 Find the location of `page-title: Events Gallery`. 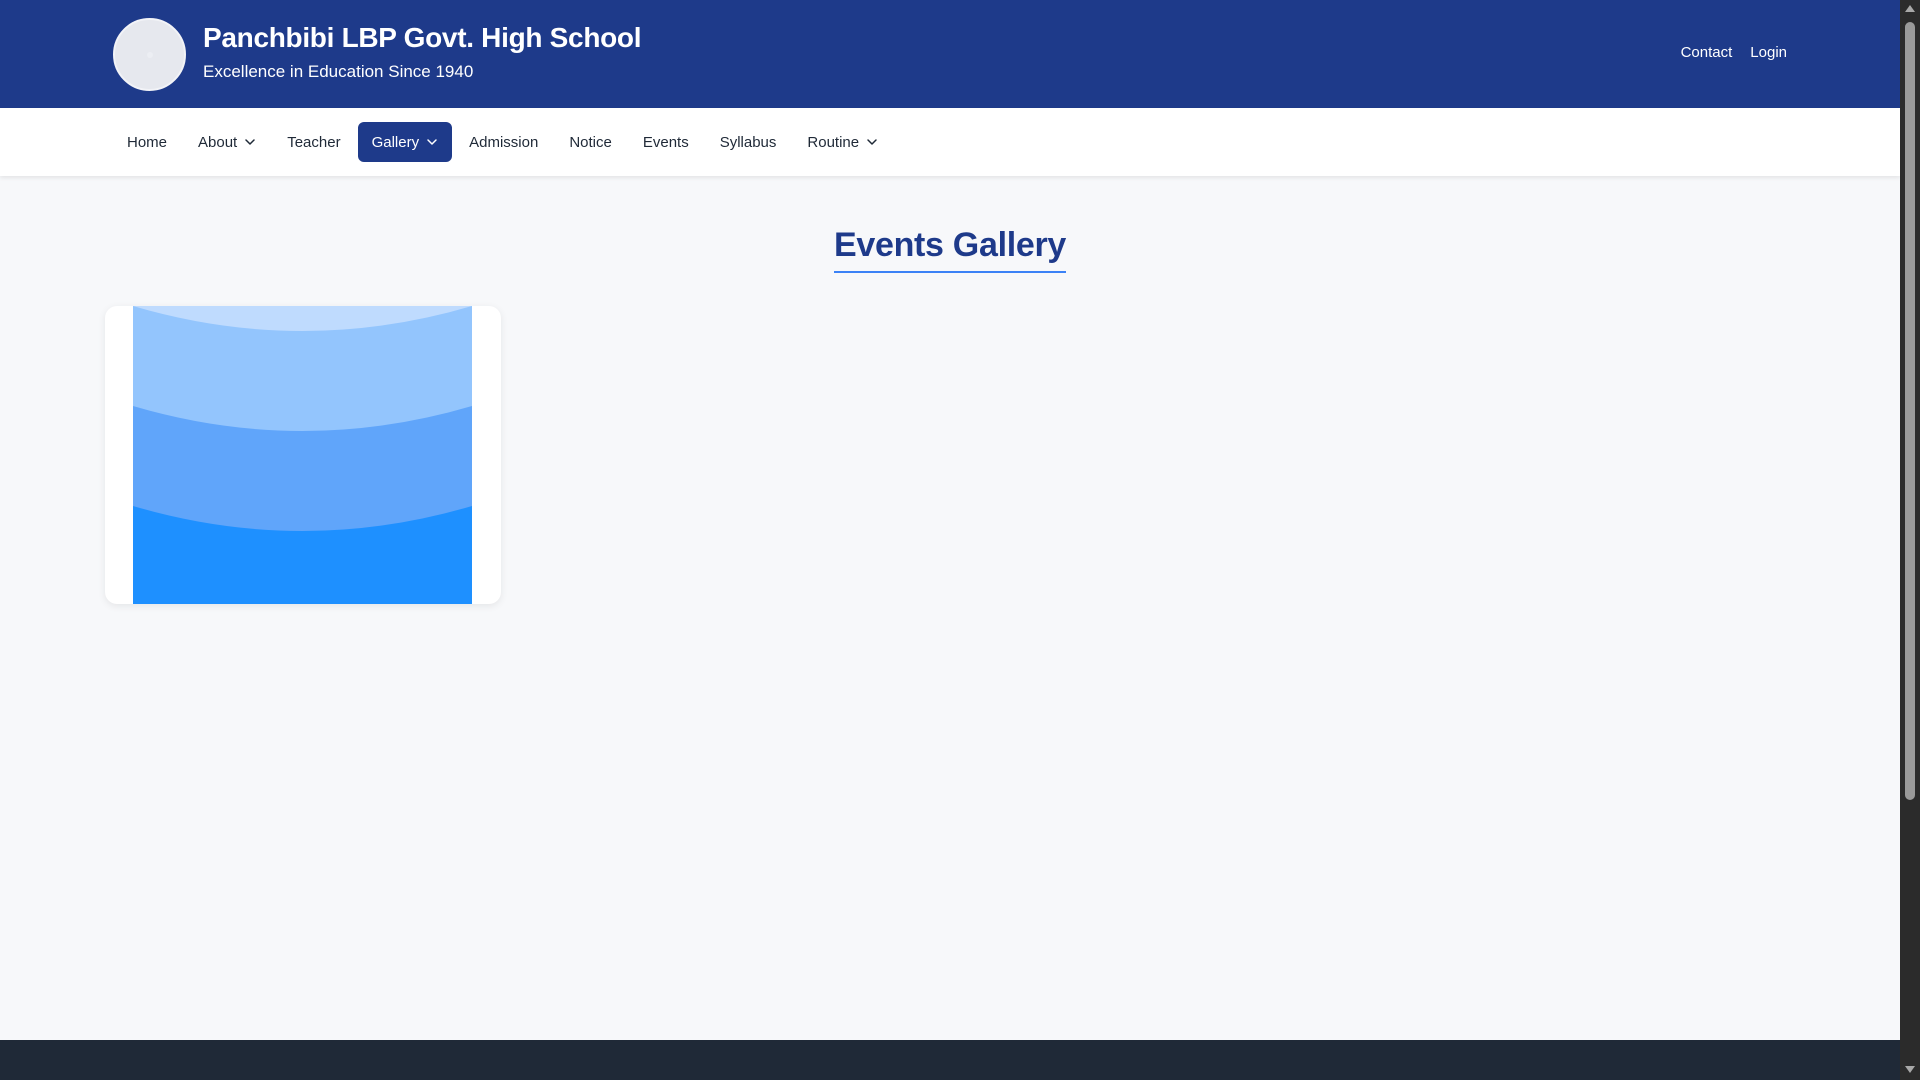

page-title: Events Gallery is located at coordinates (949, 249).